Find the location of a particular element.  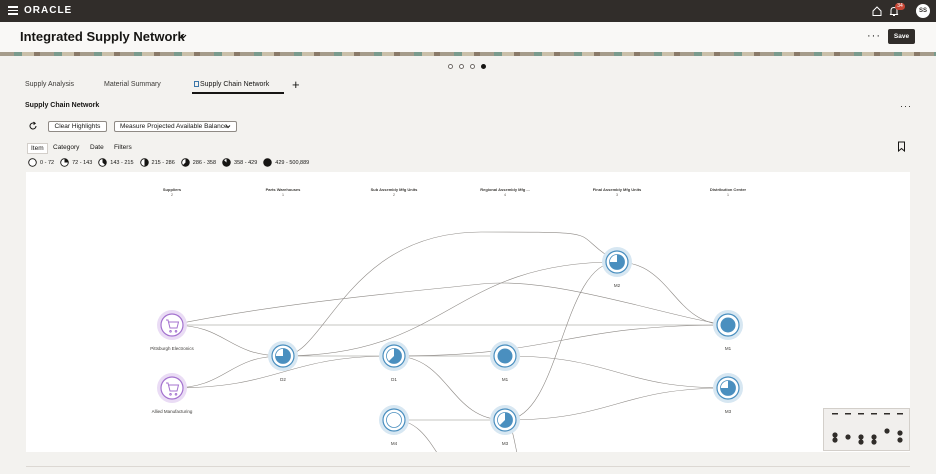

node-label: M4 is located at coordinates (394, 443).